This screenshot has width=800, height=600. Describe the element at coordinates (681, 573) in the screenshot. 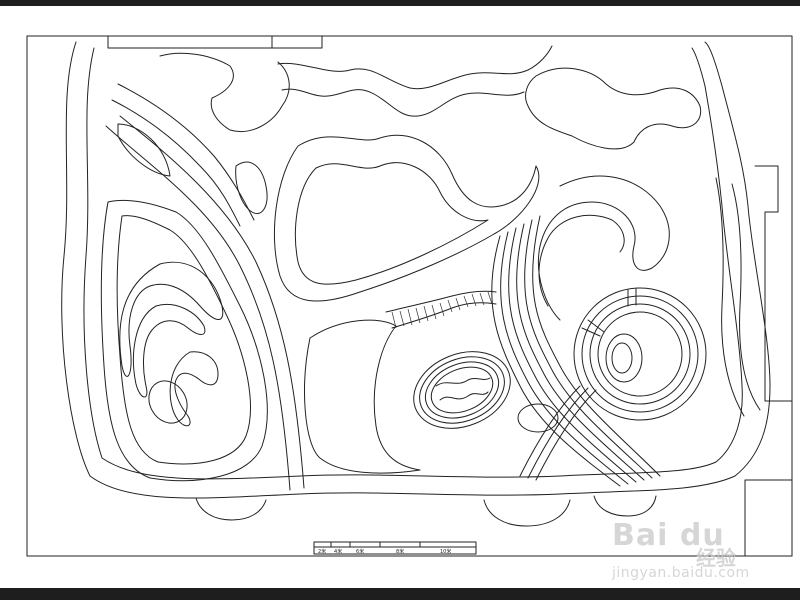

I see `watermark-url: jingyan.baidu.com` at that location.